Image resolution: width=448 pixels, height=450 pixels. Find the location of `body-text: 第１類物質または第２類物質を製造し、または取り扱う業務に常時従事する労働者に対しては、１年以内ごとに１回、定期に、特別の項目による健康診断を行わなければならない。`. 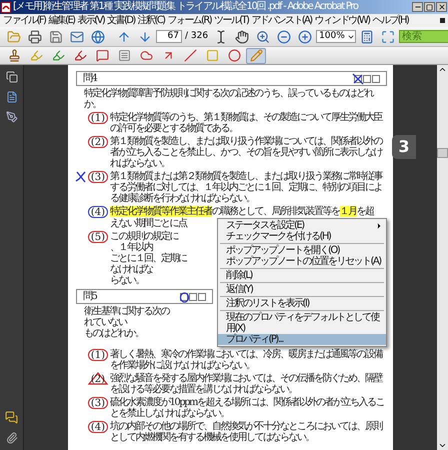

body-text: 第１類物質または第２類物質を製造し、または取り扱う業務に常時従事する労働者に対しては、１年以内ごとに１回、定期に、特別の項目による健康診断を行わなければならない。 is located at coordinates (247, 187).